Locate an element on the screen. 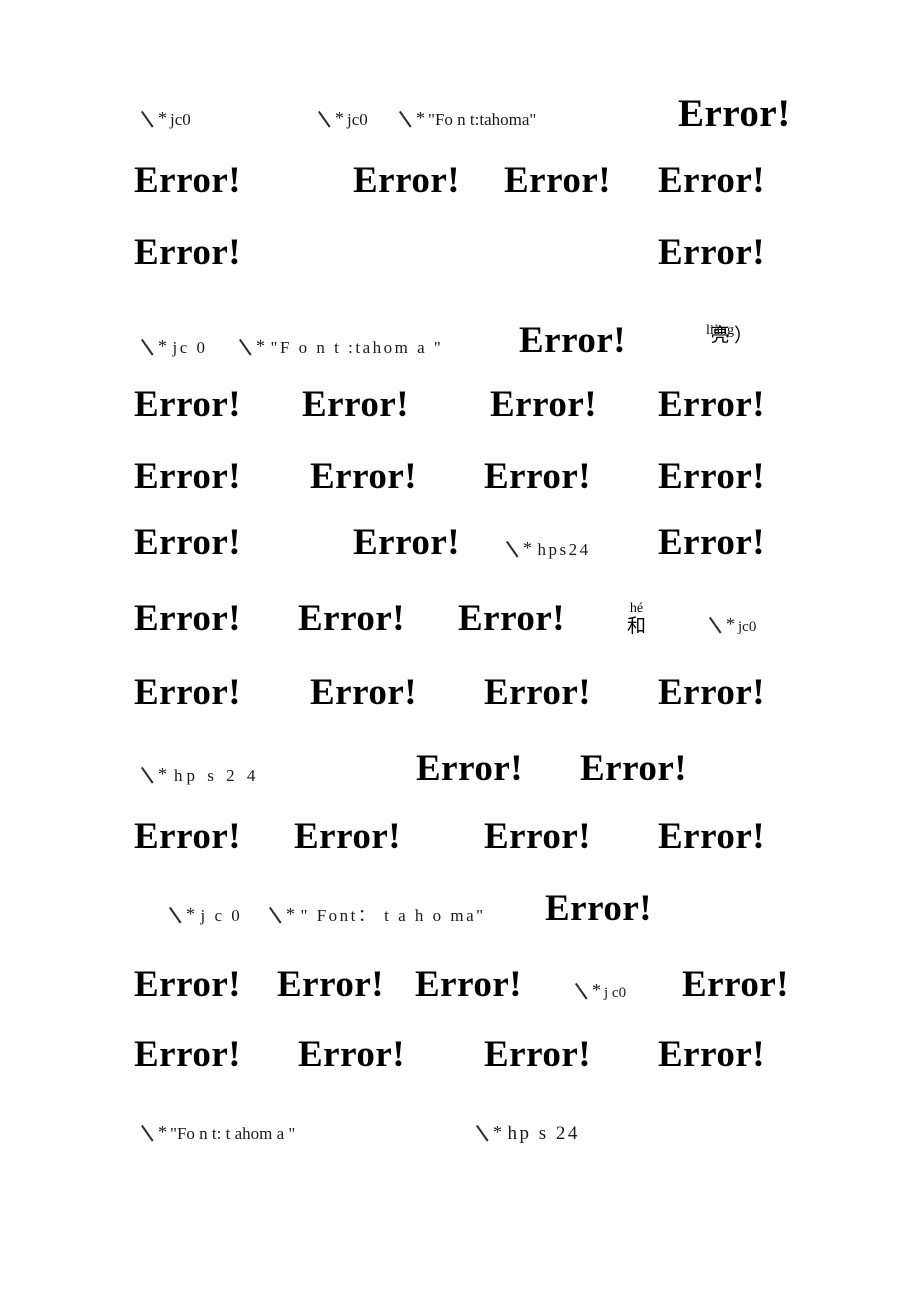 The image size is (920, 1302). field-switch-code: * hp s 24 is located at coordinates (527, 1133).